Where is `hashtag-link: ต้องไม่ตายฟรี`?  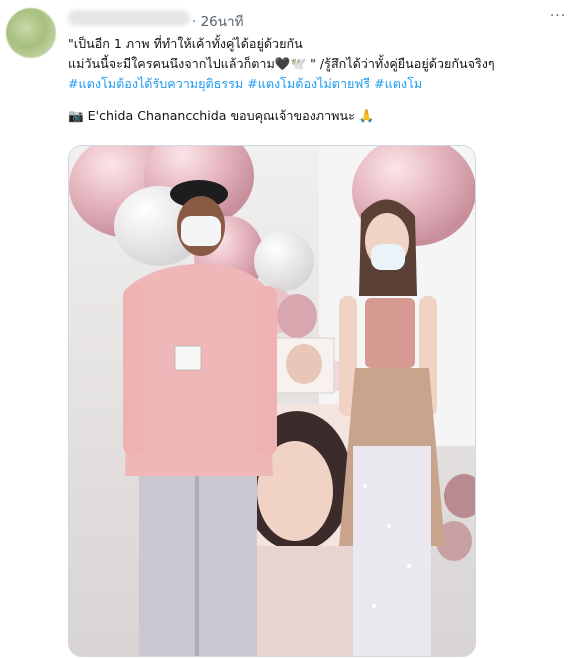 hashtag-link: ต้องไม่ตายฟรี is located at coordinates (334, 83).